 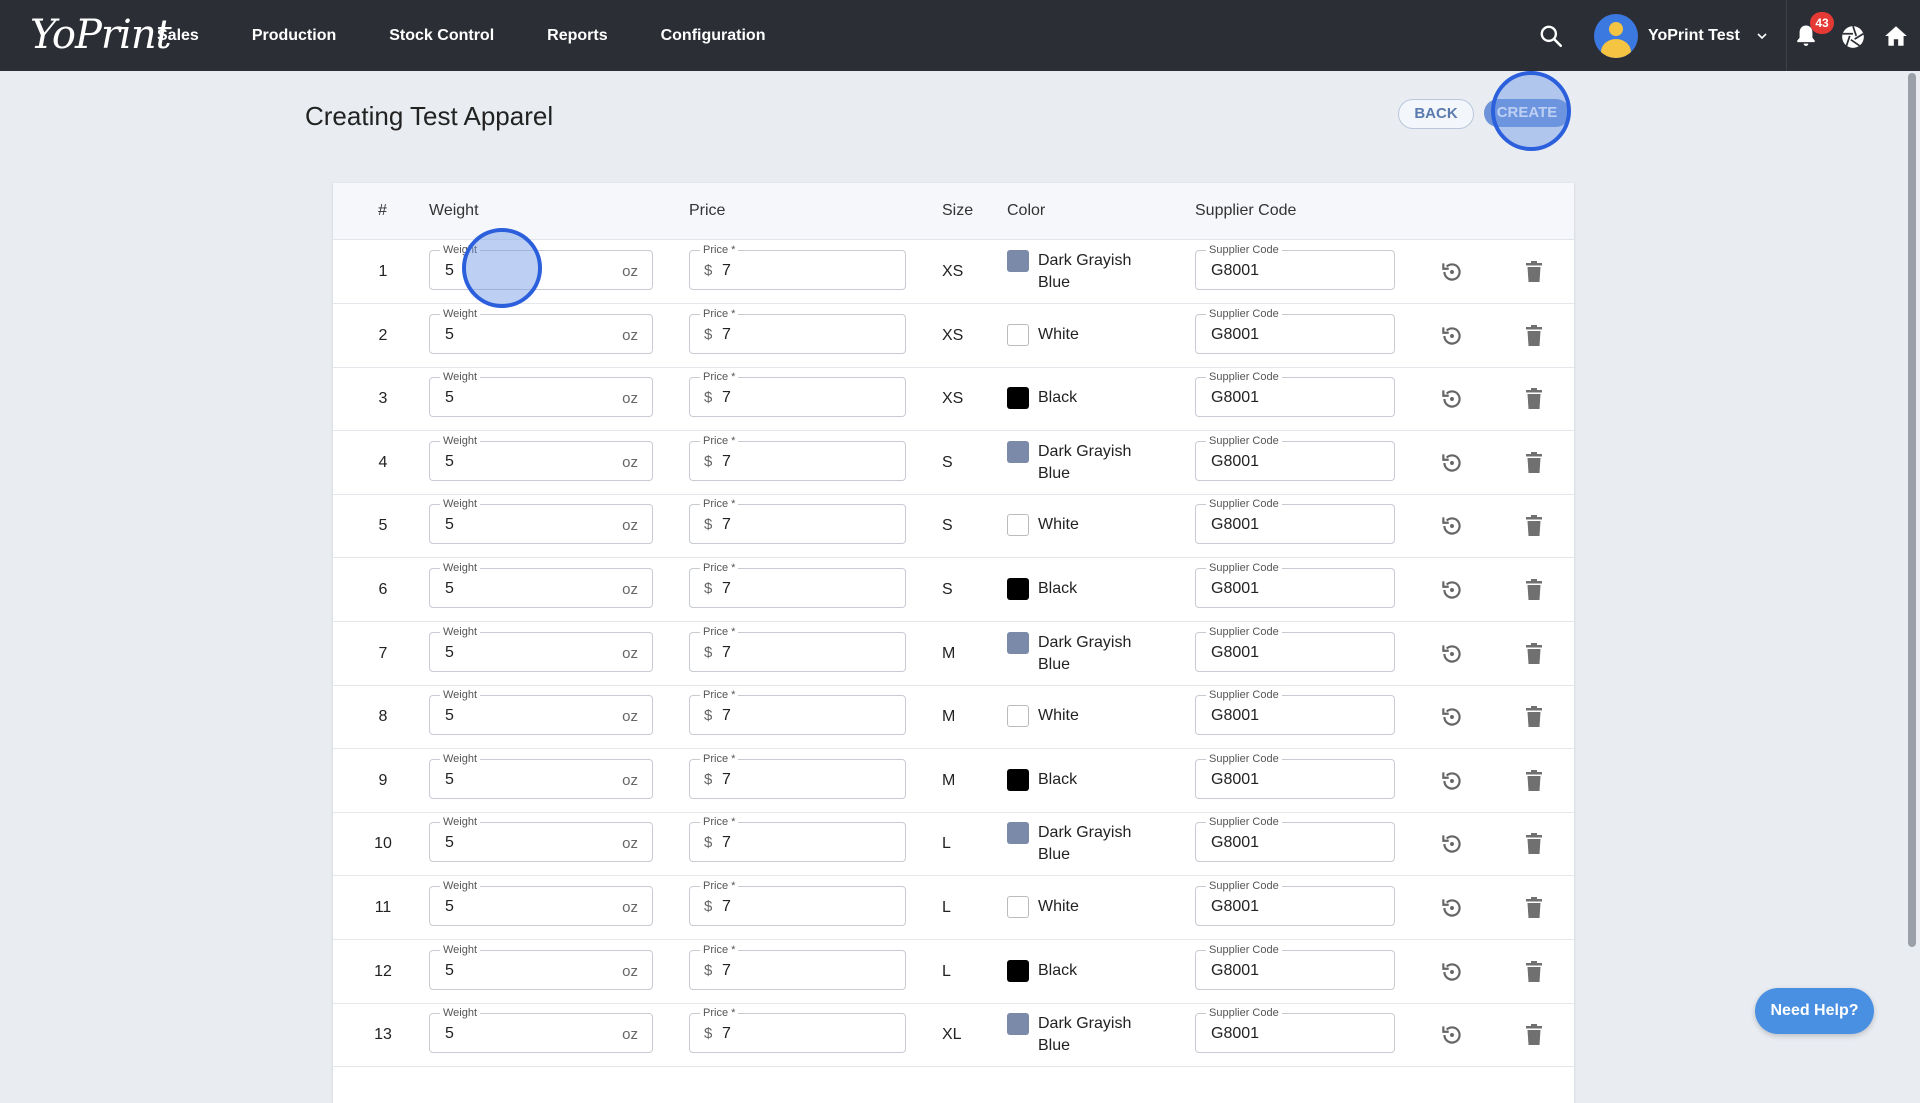 I want to click on need-help-button: Need Help?, so click(x=1814, y=1011).